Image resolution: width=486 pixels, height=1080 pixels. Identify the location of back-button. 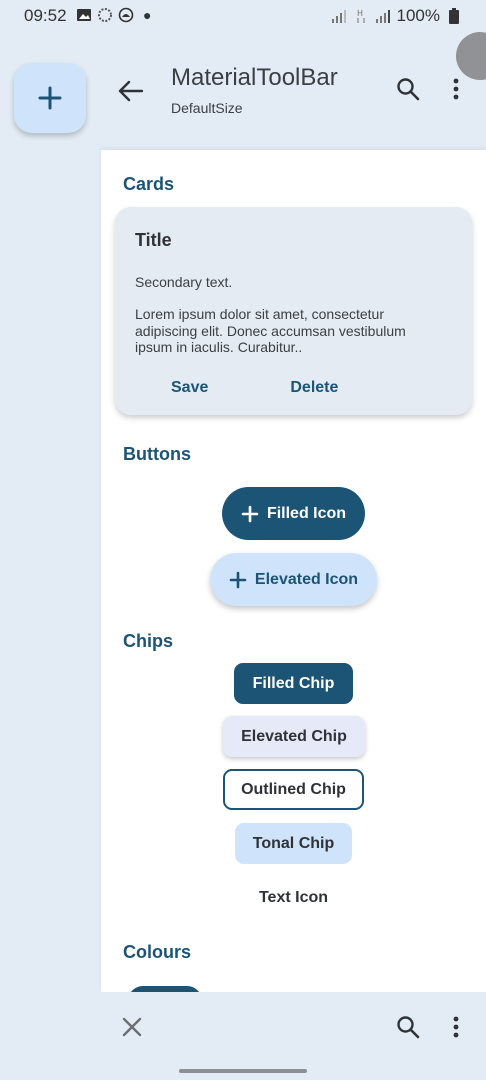
(131, 91).